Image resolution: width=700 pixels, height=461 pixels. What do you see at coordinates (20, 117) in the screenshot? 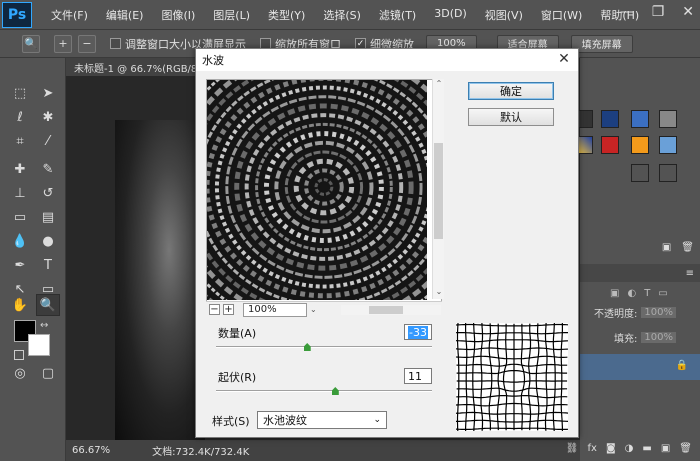
I see `lasso-tool-icon: ℓ` at bounding box center [20, 117].